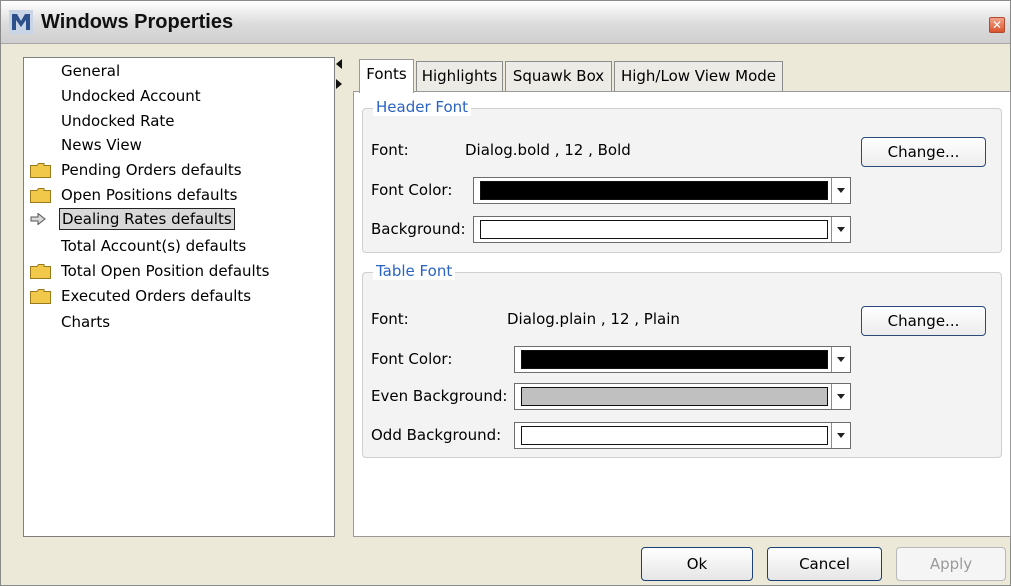 The width and height of the screenshot is (1011, 586). I want to click on tree-item-label: Open Positions defaults, so click(149, 195).